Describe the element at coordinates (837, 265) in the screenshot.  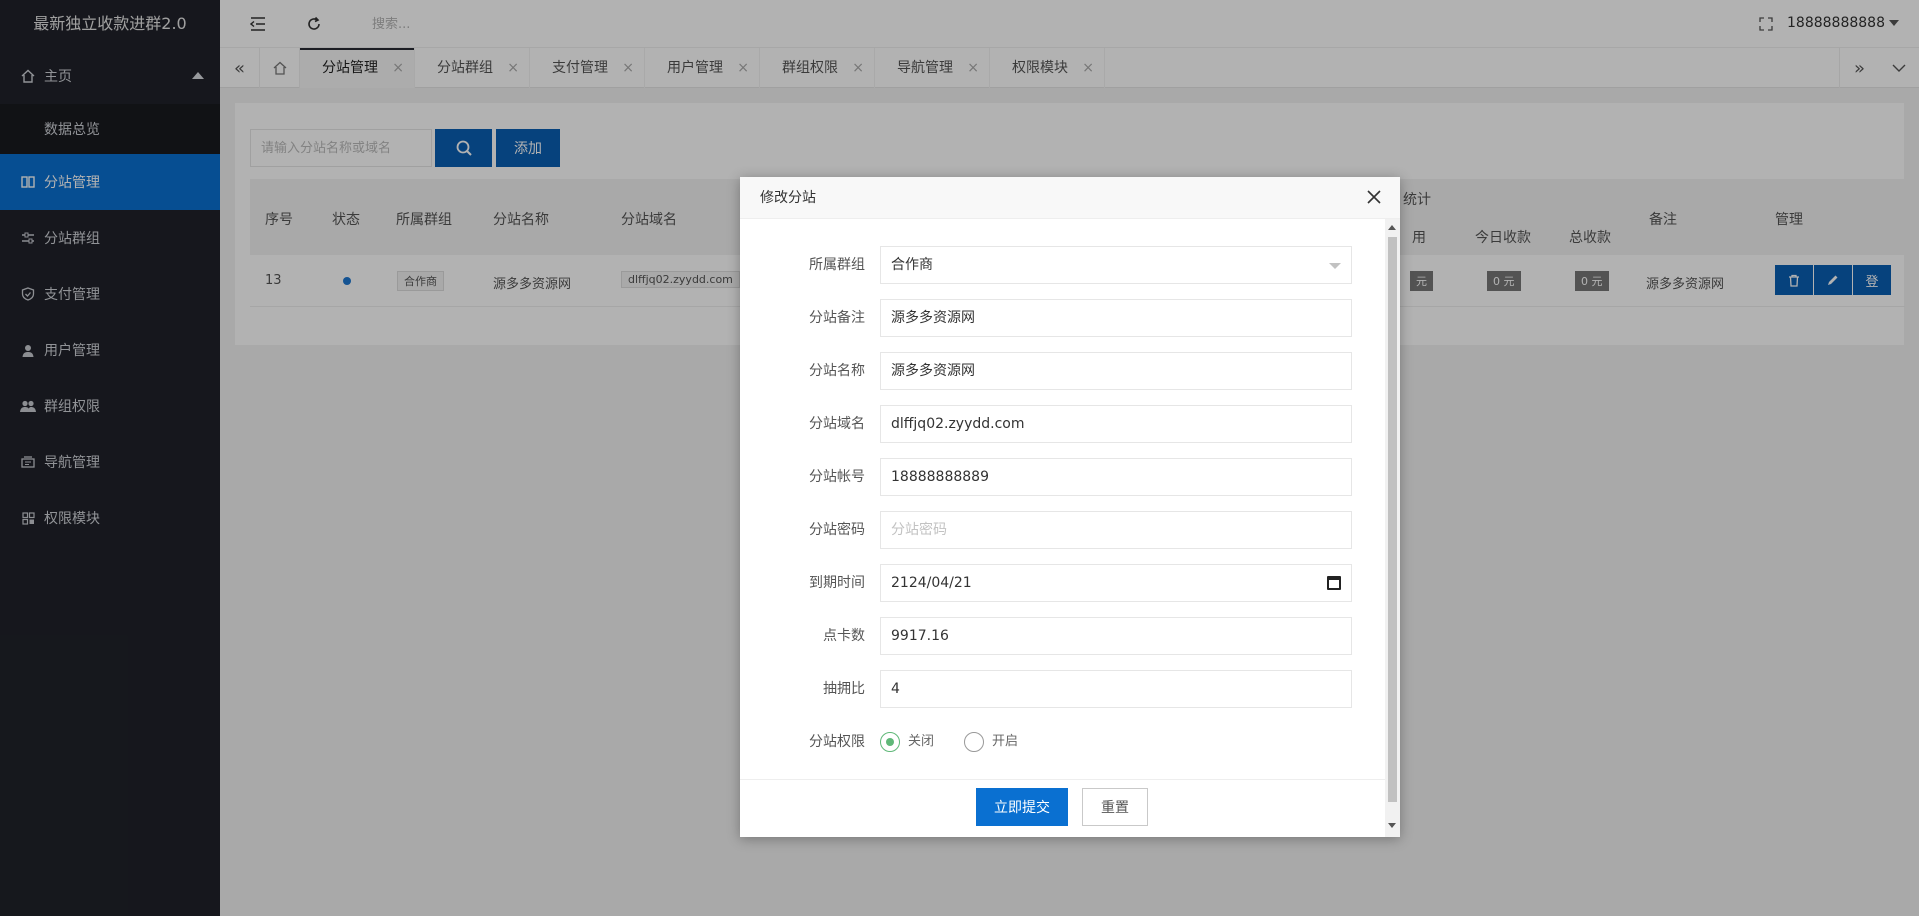
I see `group-label: 所属群组` at that location.